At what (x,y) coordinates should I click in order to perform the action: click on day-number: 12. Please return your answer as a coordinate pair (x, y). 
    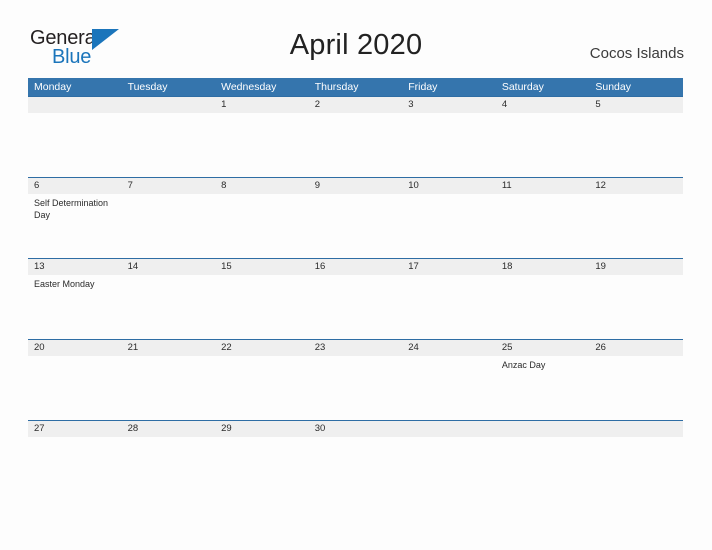
    Looking at the image, I should click on (636, 186).